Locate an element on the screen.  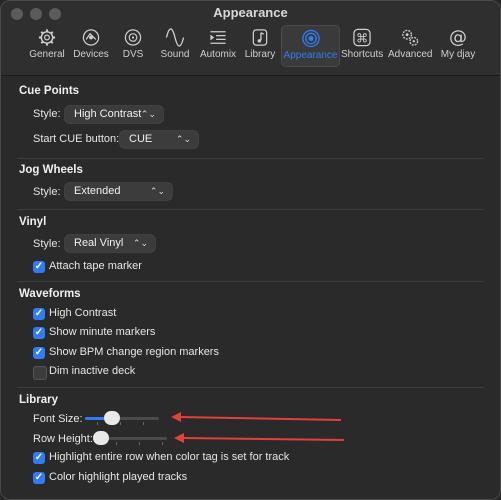
tab-label: Sound is located at coordinates (175, 54).